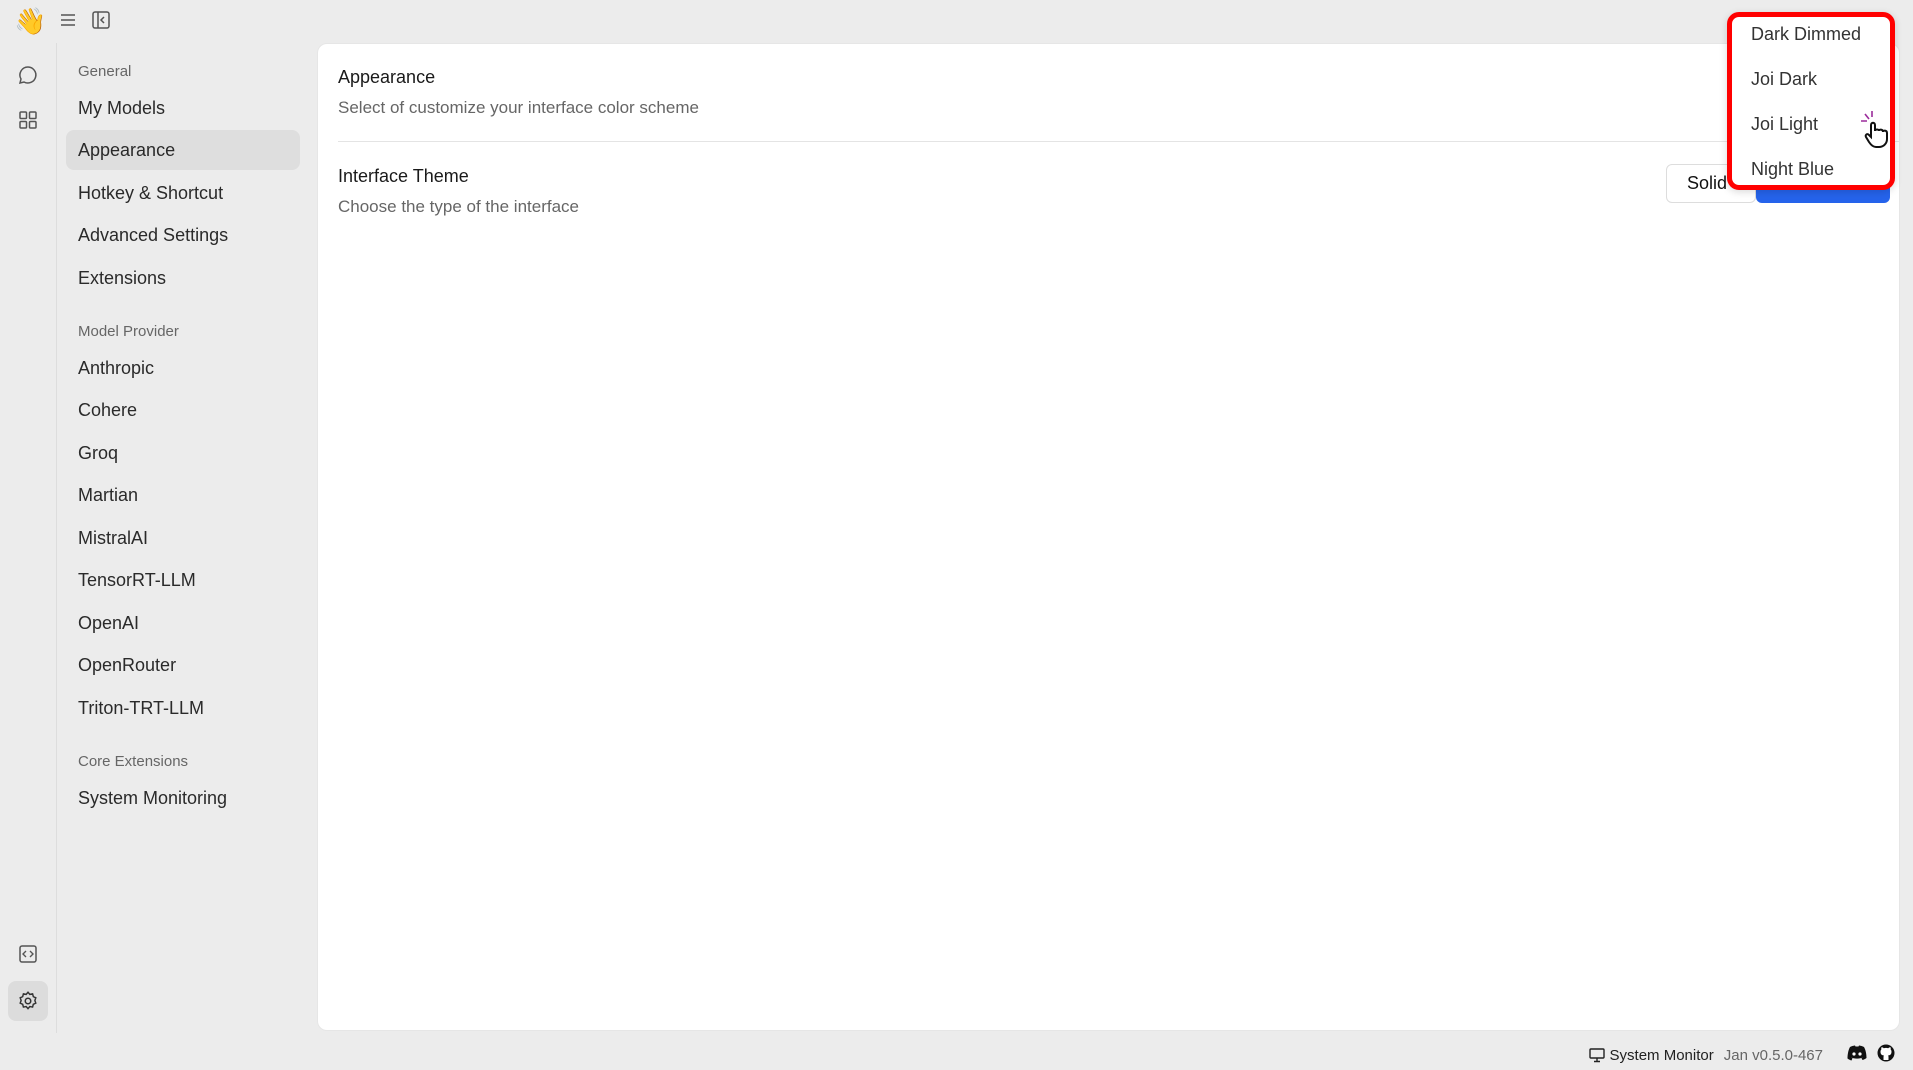  I want to click on theme-option-joi-light: Joi Light, so click(1784, 124).